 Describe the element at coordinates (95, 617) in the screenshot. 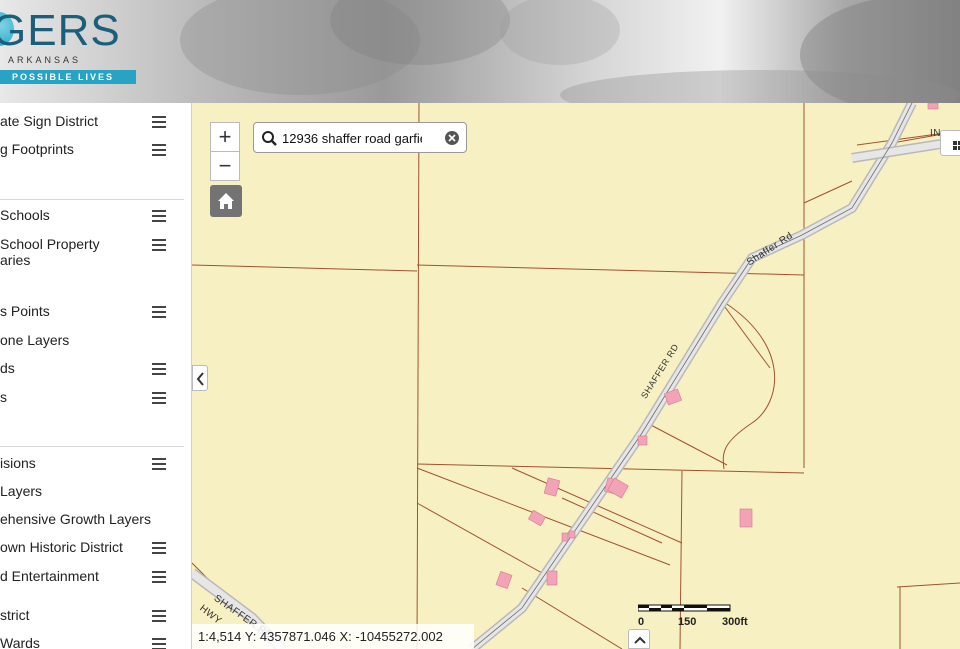

I see `layer-item: strict` at that location.